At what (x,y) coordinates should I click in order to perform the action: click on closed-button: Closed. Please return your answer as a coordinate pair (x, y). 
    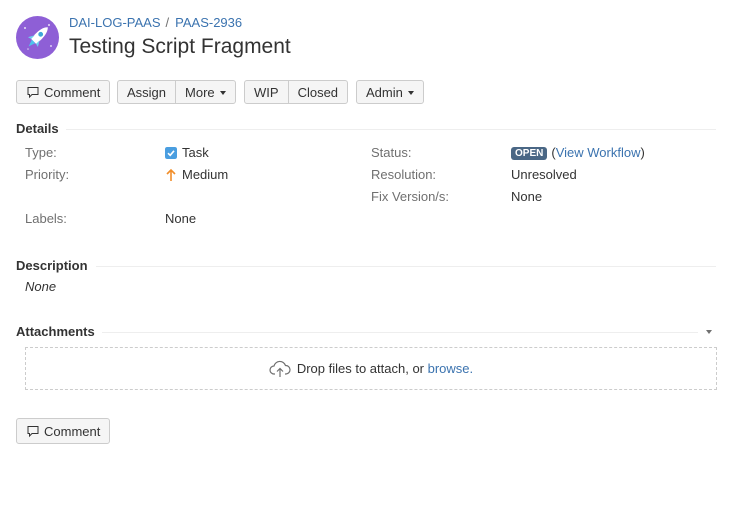
    Looking at the image, I should click on (317, 92).